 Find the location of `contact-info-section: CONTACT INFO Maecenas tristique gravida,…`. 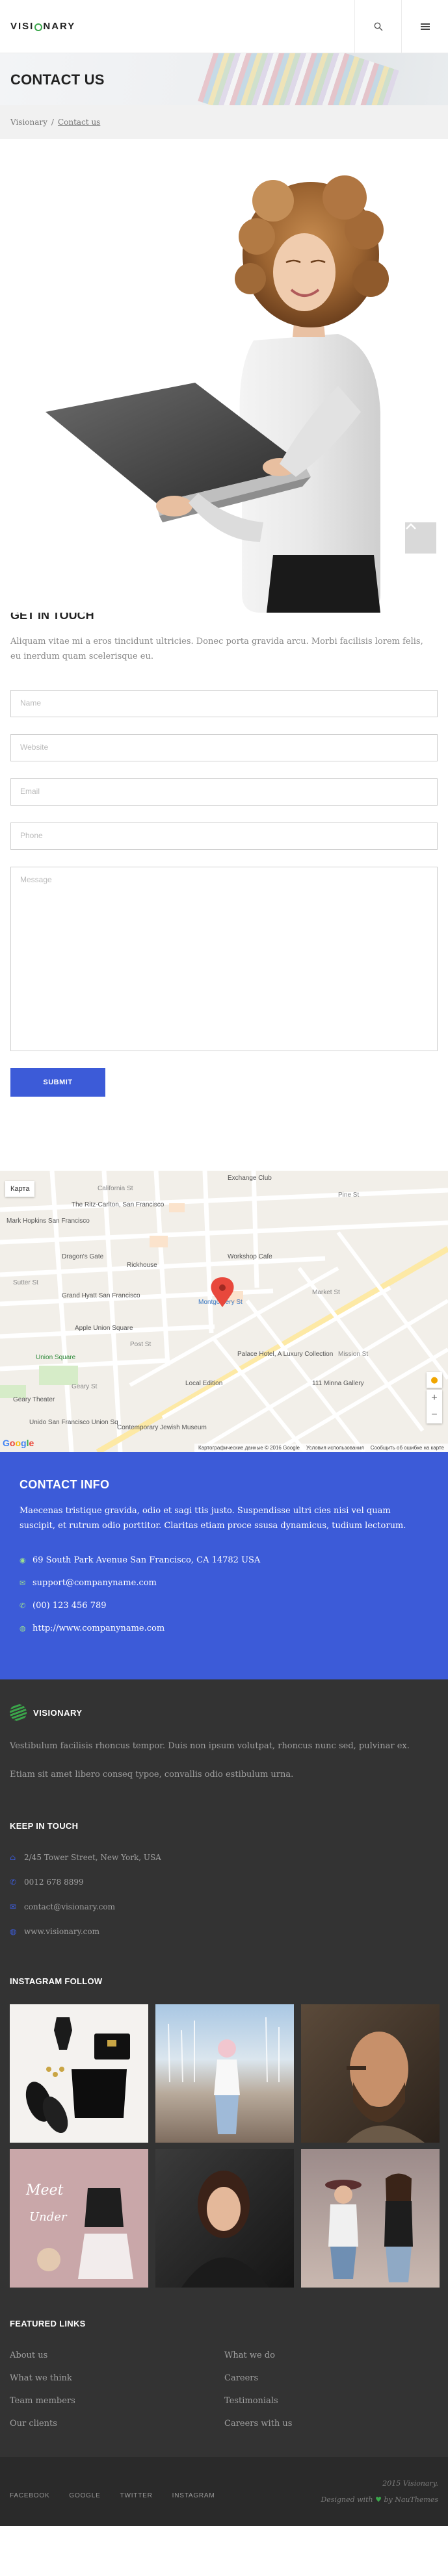

contact-info-section: CONTACT INFO Maecenas tristique gravida,… is located at coordinates (224, 1565).